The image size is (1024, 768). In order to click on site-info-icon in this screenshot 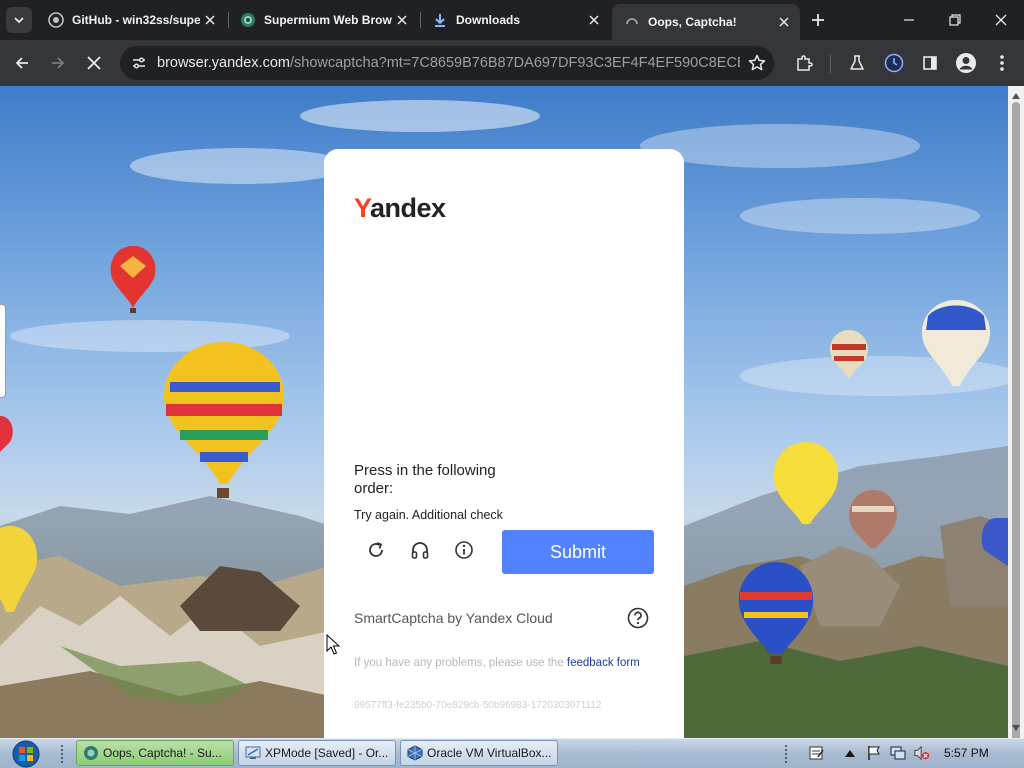, I will do `click(139, 63)`.